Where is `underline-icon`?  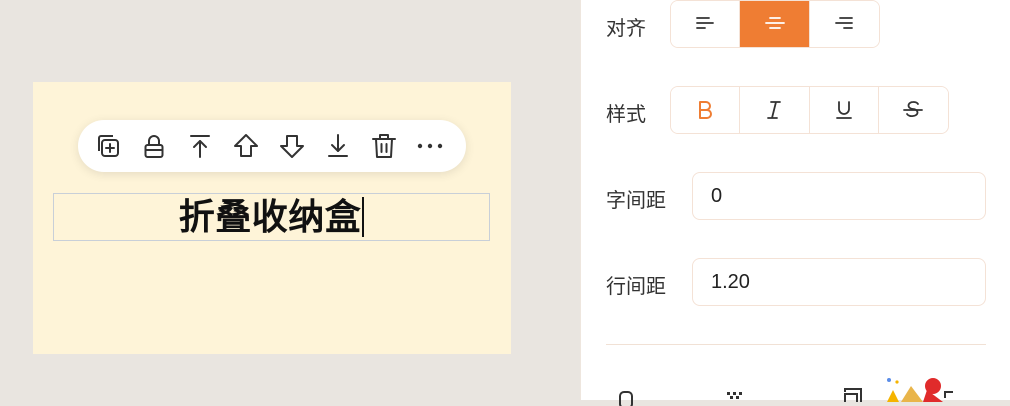
underline-icon is located at coordinates (843, 110).